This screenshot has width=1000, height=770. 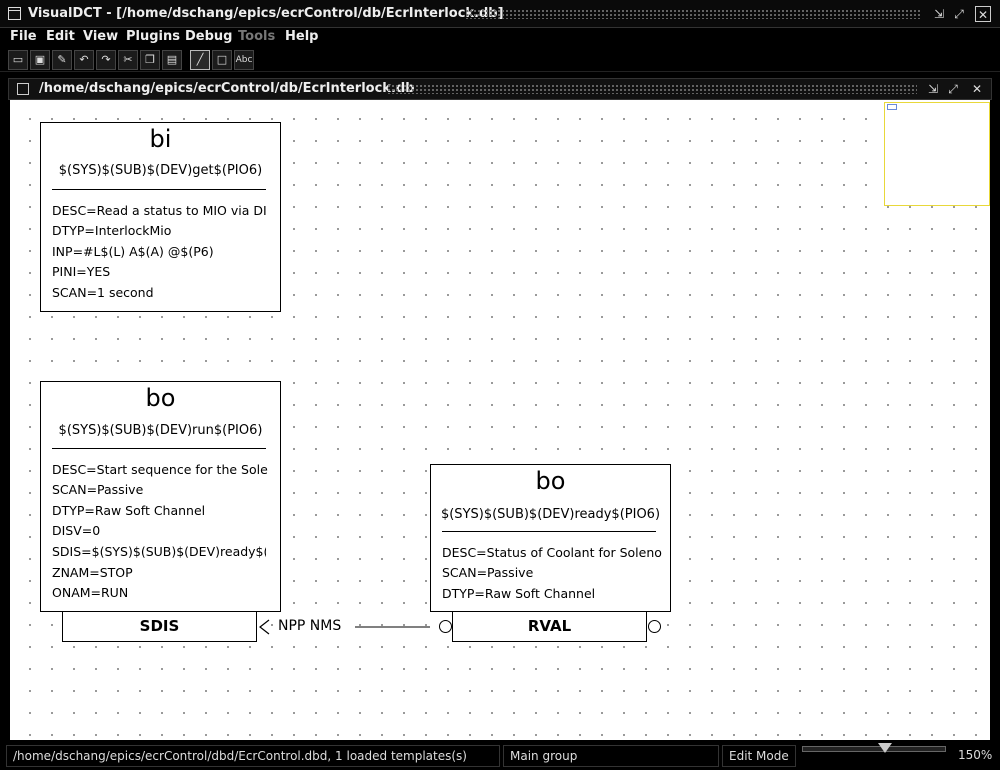 I want to click on record-type: bi, so click(x=160, y=139).